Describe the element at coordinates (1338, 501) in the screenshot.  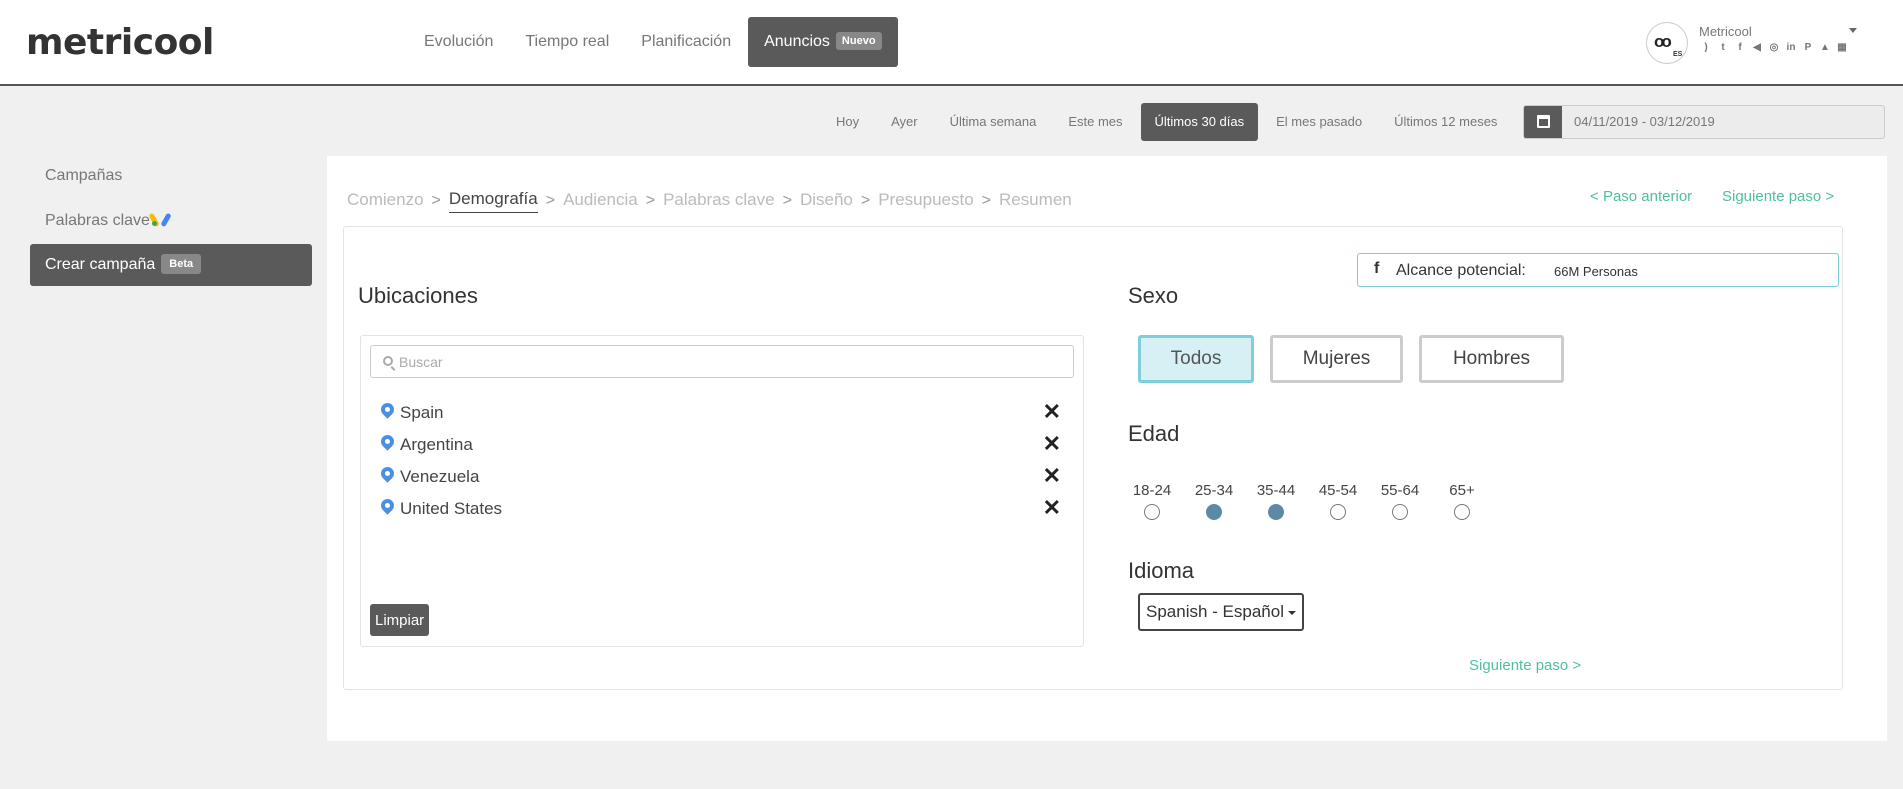
I see `age-option-45-54: 45-54` at that location.